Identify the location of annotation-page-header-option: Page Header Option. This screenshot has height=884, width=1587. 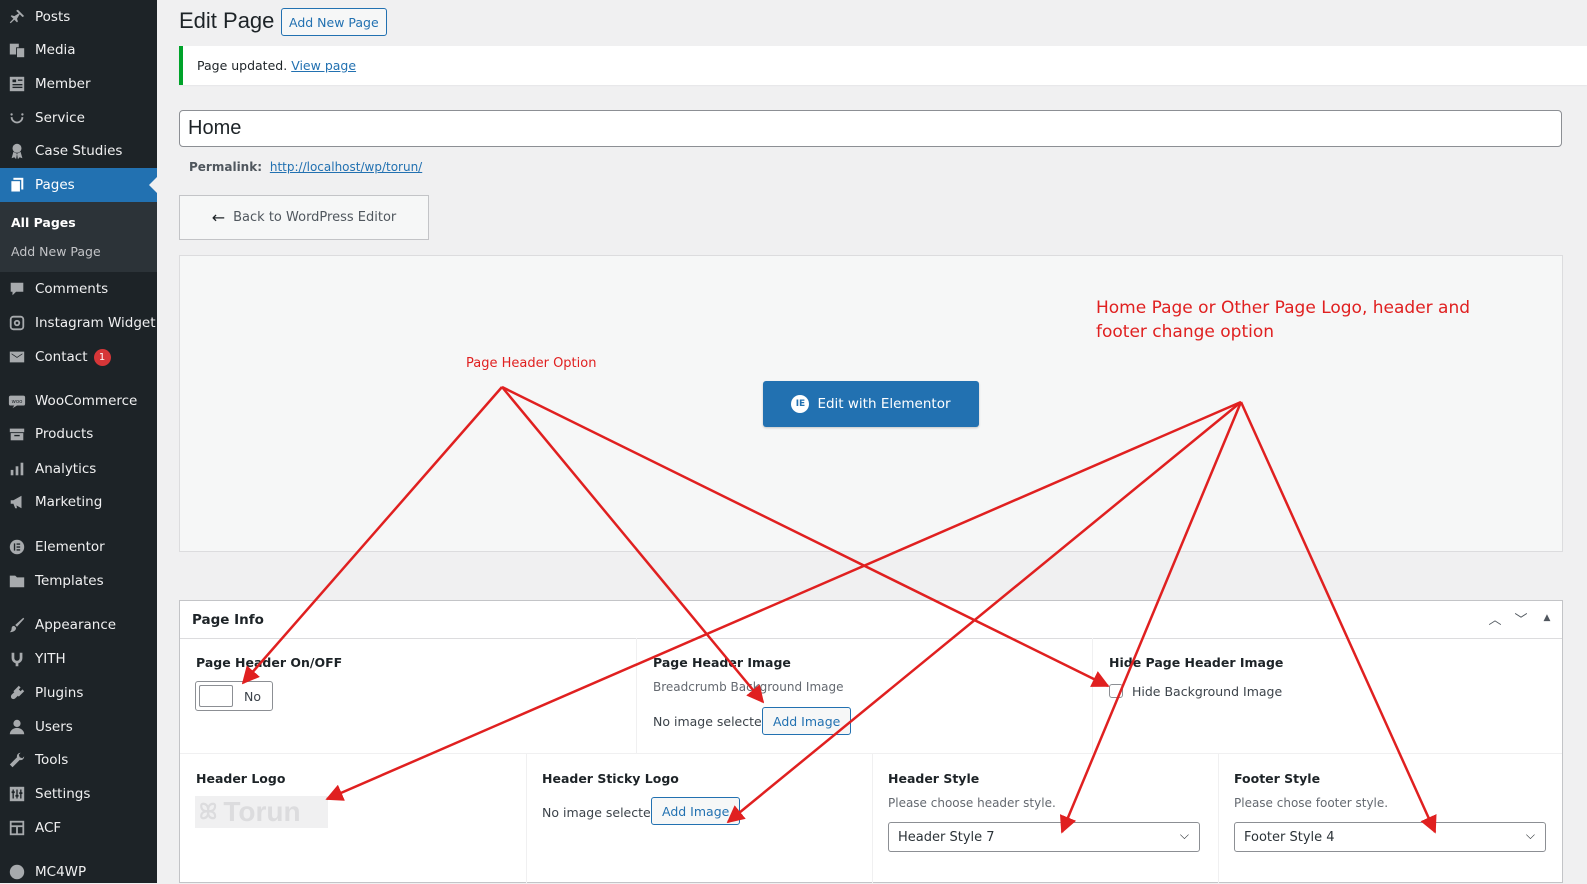
(531, 363).